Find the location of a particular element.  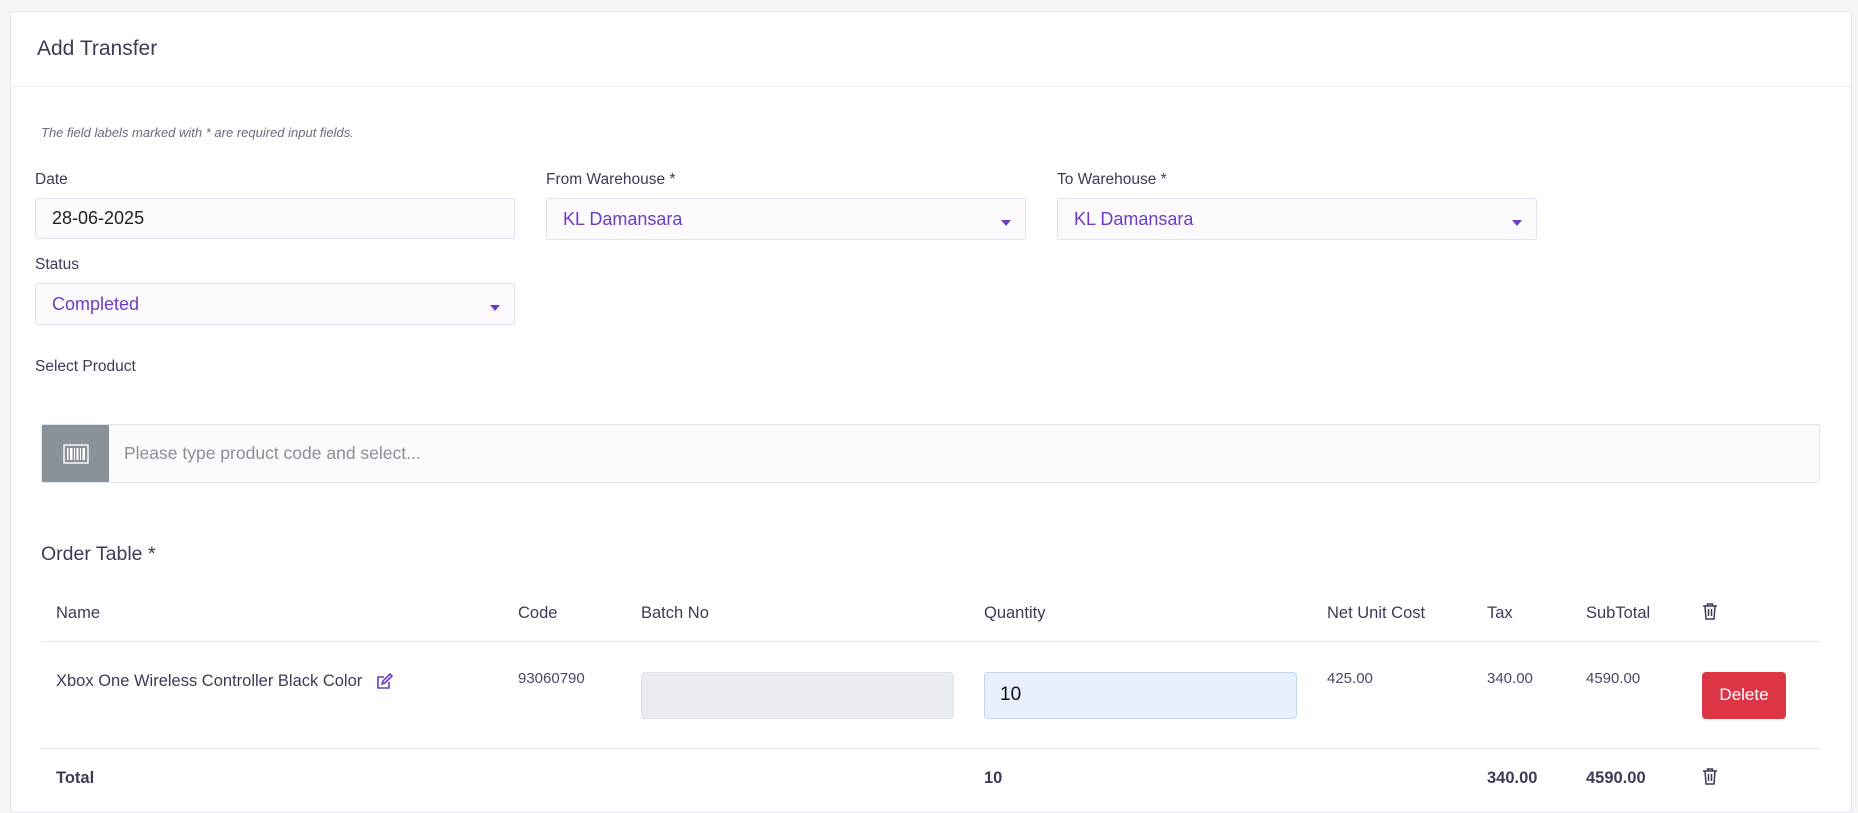

total-label: Total is located at coordinates (75, 777).